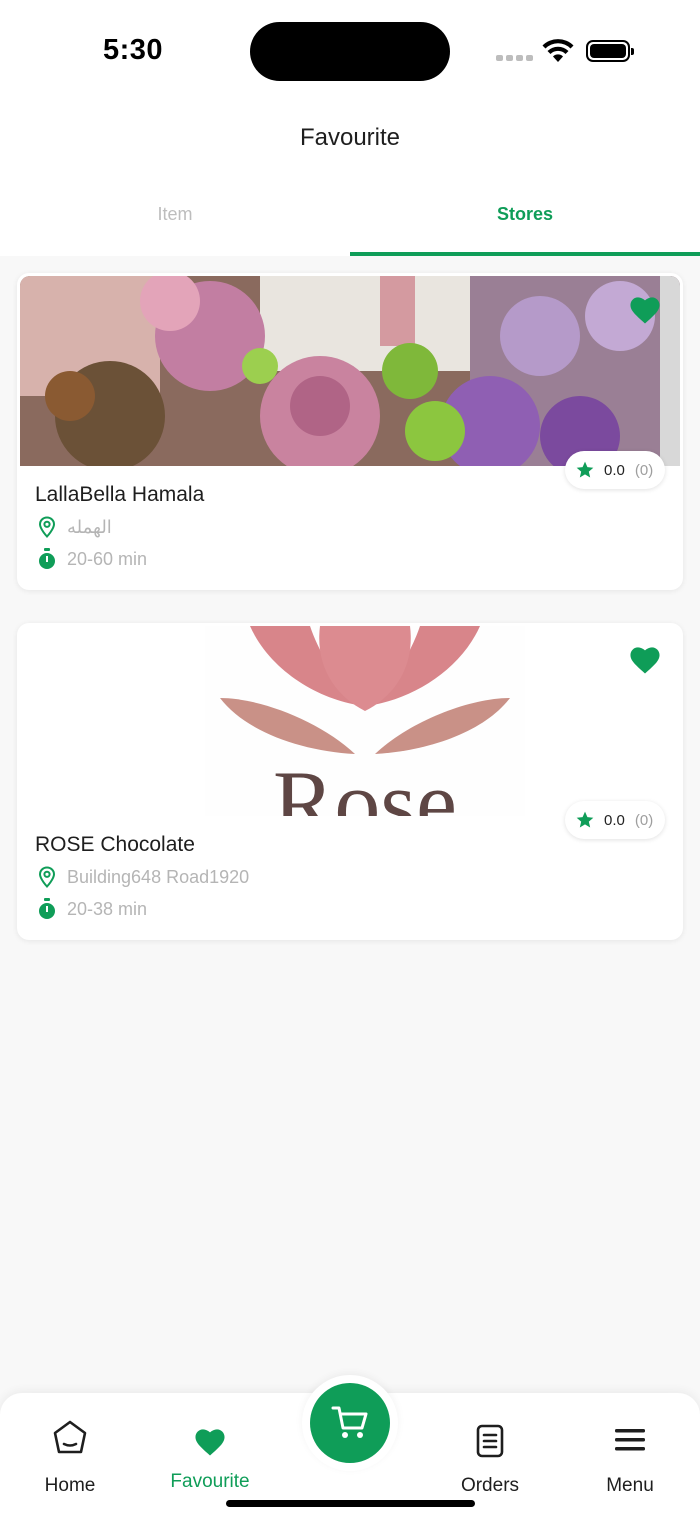  What do you see at coordinates (70, 1485) in the screenshot?
I see `nav-home-label: Home` at bounding box center [70, 1485].